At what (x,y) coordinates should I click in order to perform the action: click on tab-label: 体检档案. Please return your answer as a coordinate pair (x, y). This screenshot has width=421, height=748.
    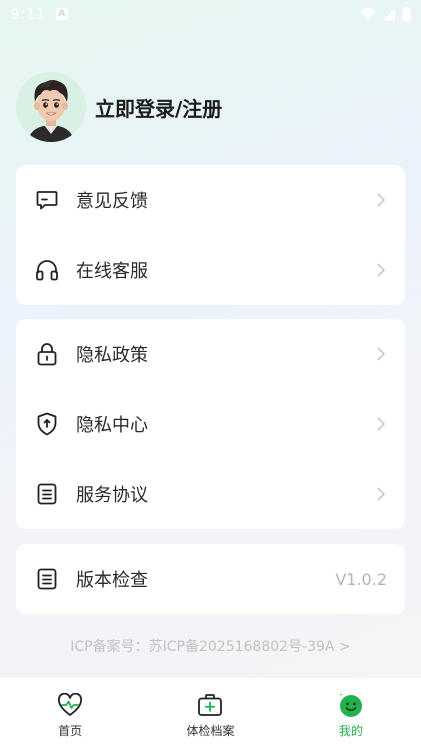
    Looking at the image, I should click on (210, 731).